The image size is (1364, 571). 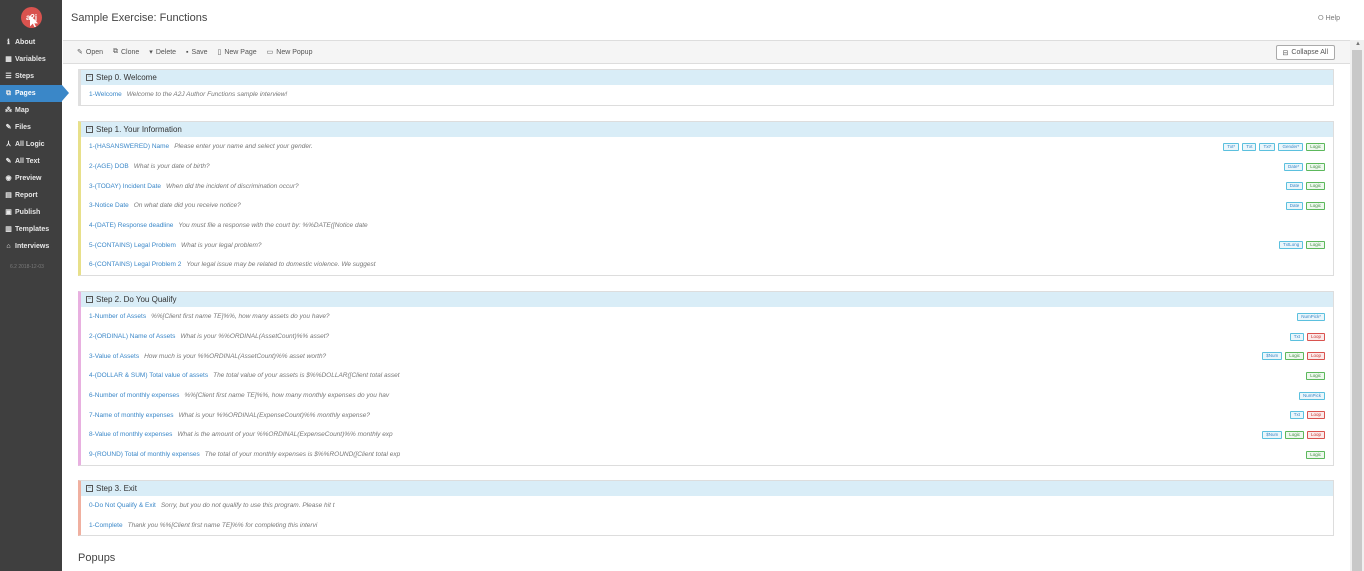 What do you see at coordinates (1291, 245) in the screenshot?
I see `page-tag-badge: TxtLong` at bounding box center [1291, 245].